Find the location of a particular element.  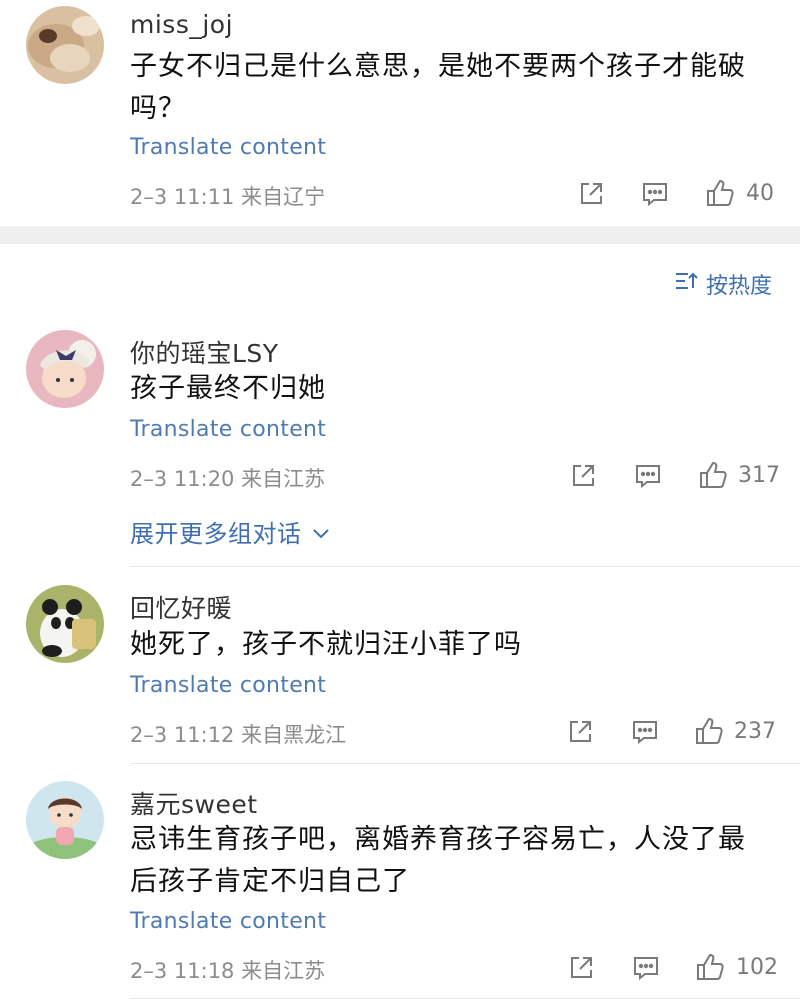

comment-text: 子女不归己是什么意思，是她不要两个孩子才能破吗？ is located at coordinates (438, 87).